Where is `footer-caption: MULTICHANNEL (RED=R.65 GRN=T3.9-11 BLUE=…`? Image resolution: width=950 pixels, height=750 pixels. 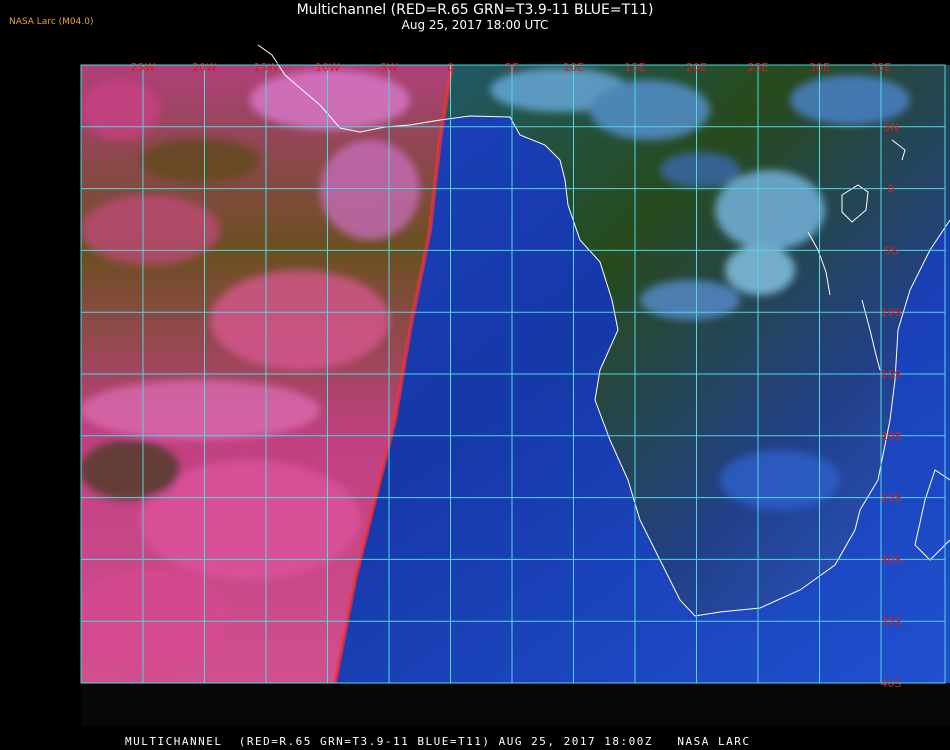 footer-caption: MULTICHANNEL (RED=R.65 GRN=T3.9-11 BLUE=… is located at coordinates (438, 741).